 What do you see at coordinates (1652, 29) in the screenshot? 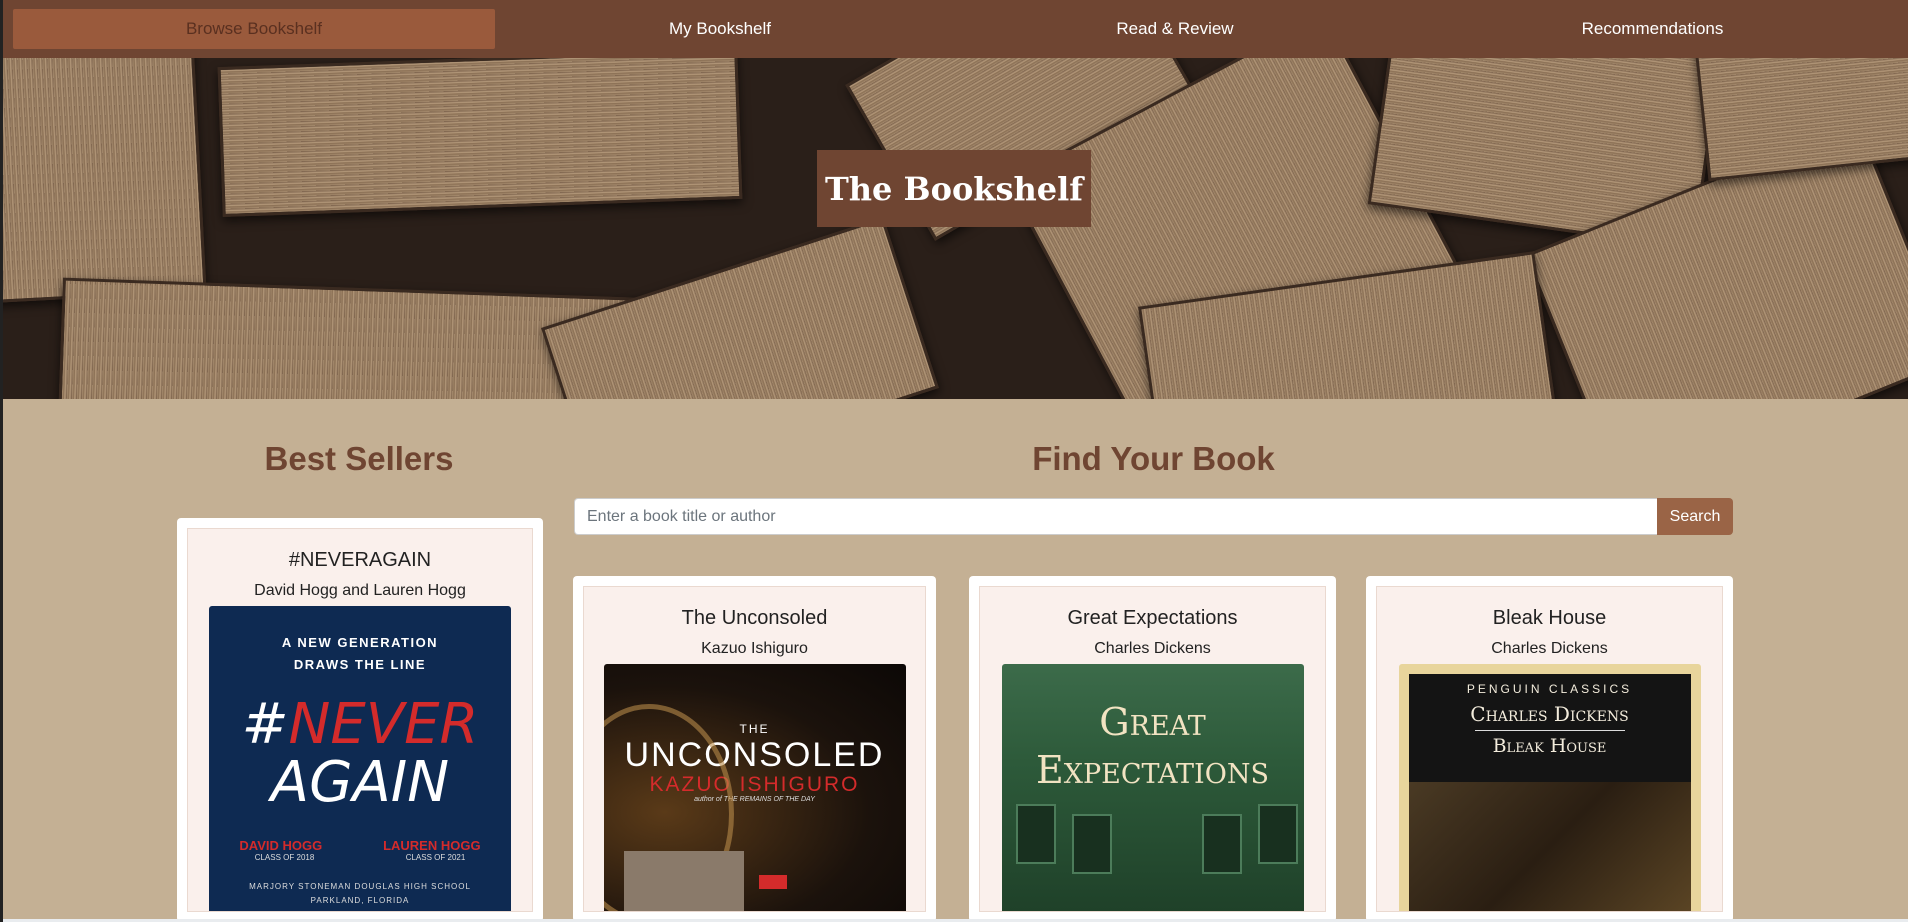
I see `nav-recommendations: Recommendations` at bounding box center [1652, 29].